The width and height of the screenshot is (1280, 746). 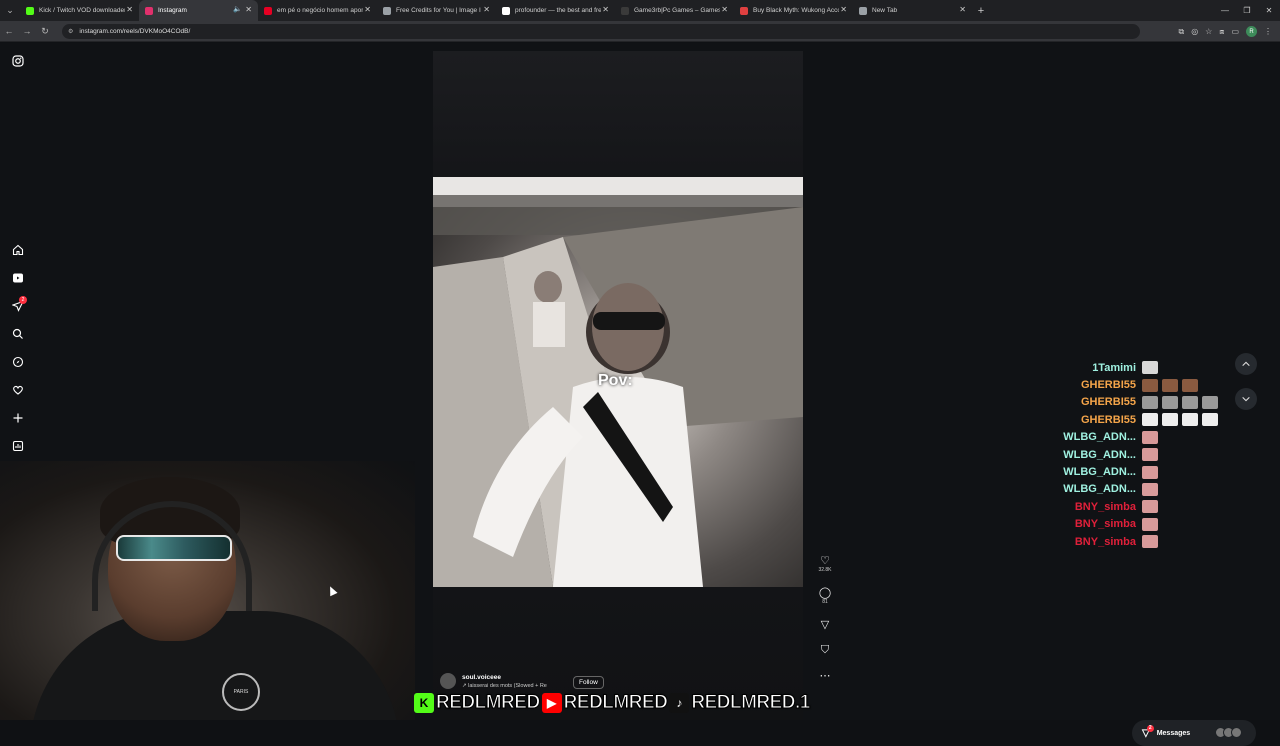 What do you see at coordinates (1246, 364) in the screenshot?
I see `chevron-up-icon` at bounding box center [1246, 364].